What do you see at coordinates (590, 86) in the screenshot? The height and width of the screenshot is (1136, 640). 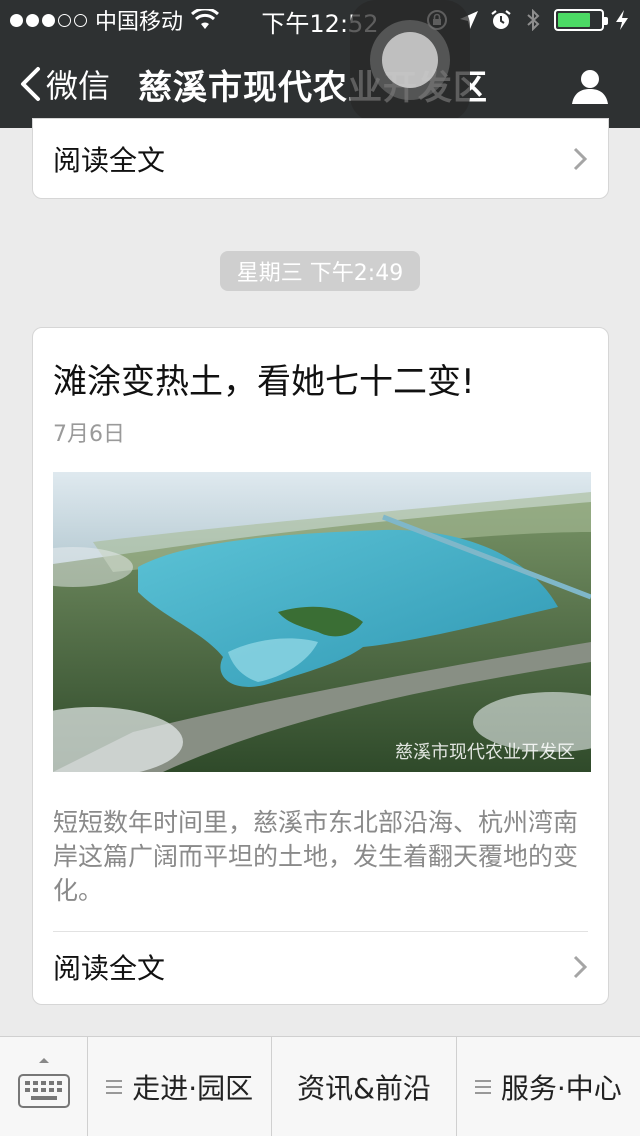 I see `person-icon` at bounding box center [590, 86].